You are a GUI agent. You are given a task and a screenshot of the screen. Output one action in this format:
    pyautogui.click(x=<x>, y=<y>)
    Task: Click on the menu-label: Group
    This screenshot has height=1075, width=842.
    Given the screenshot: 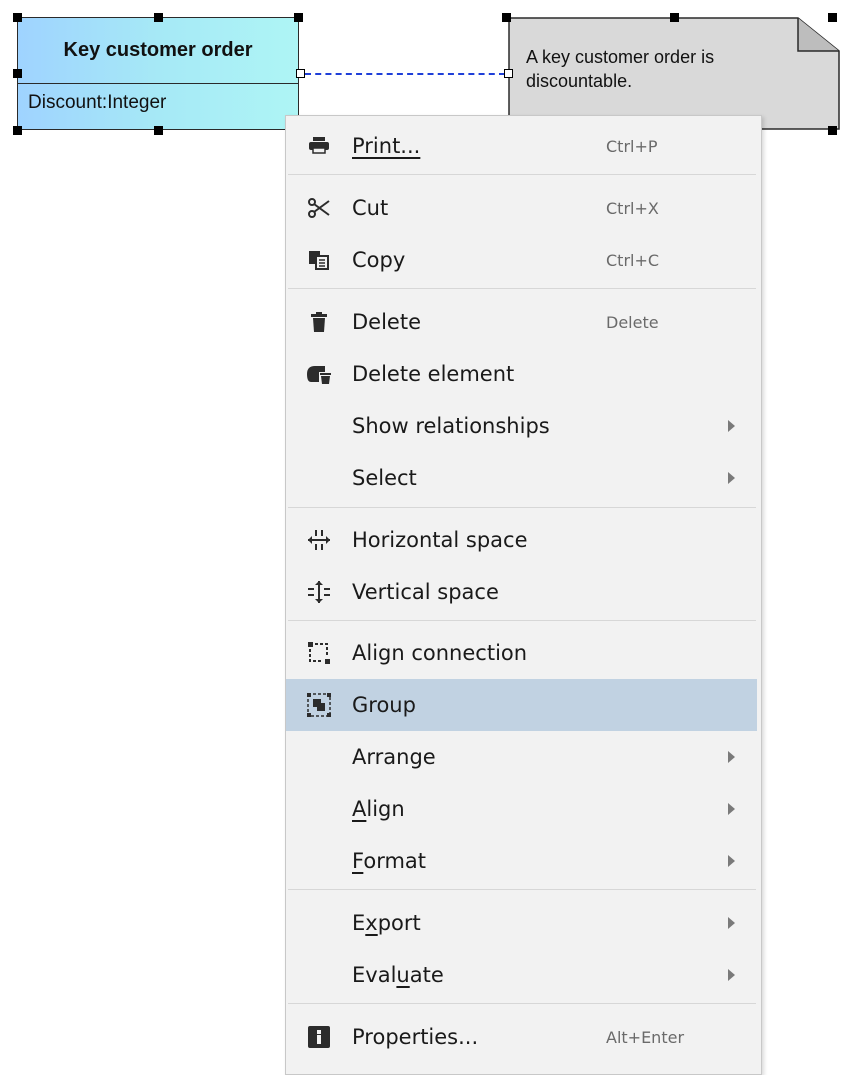 What is the action you would take?
    pyautogui.click(x=384, y=705)
    